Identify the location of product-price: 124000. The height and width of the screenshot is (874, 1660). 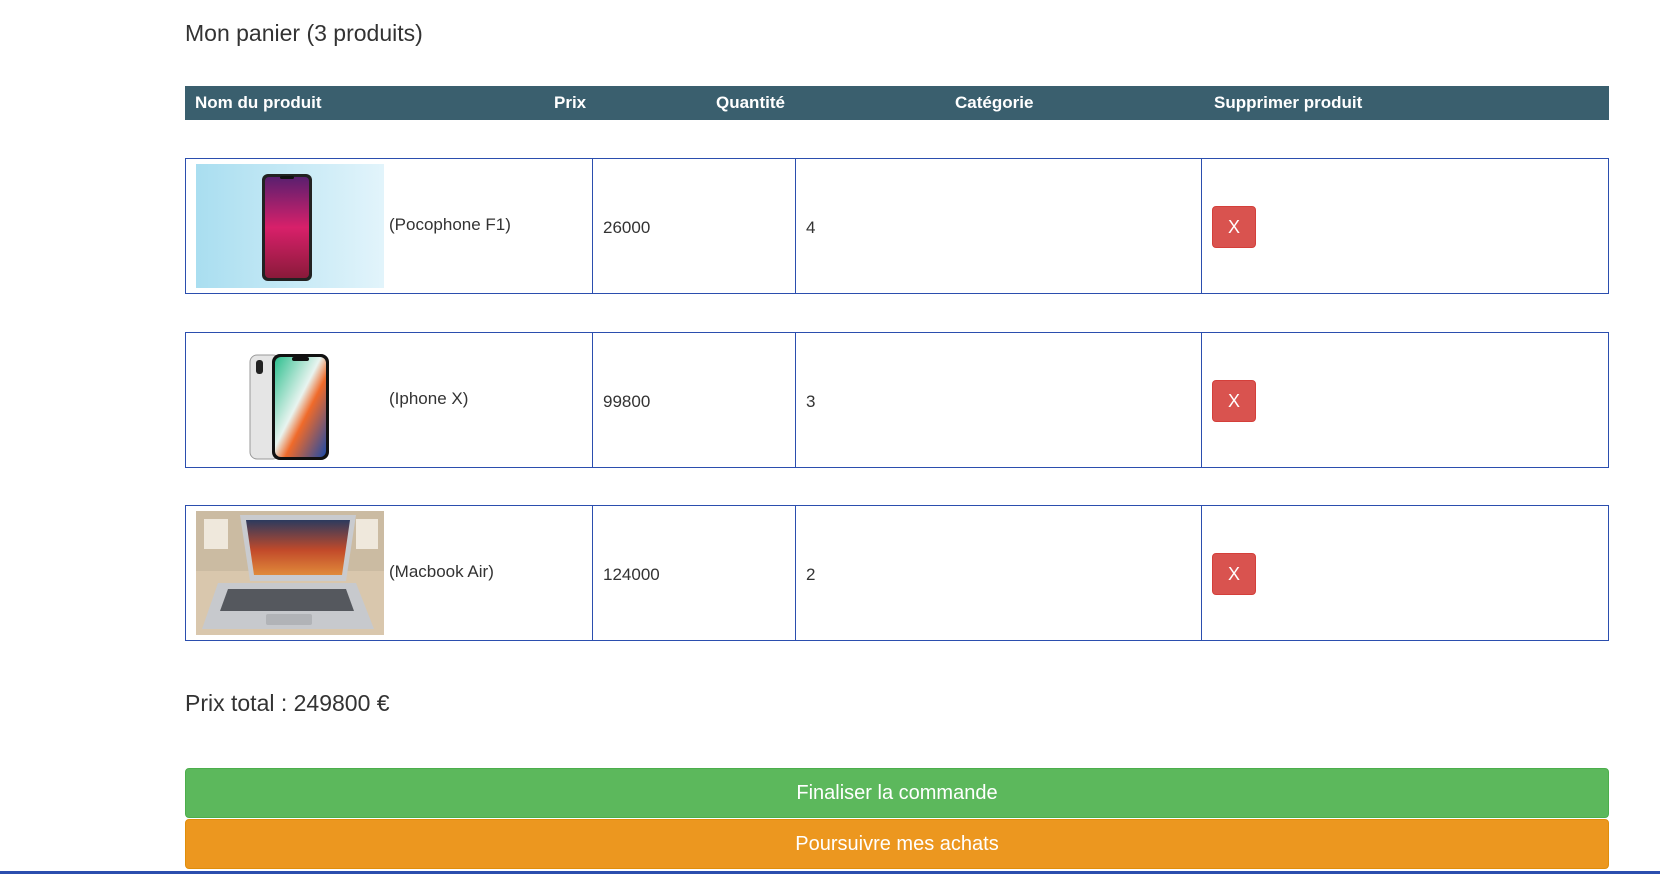
(631, 574).